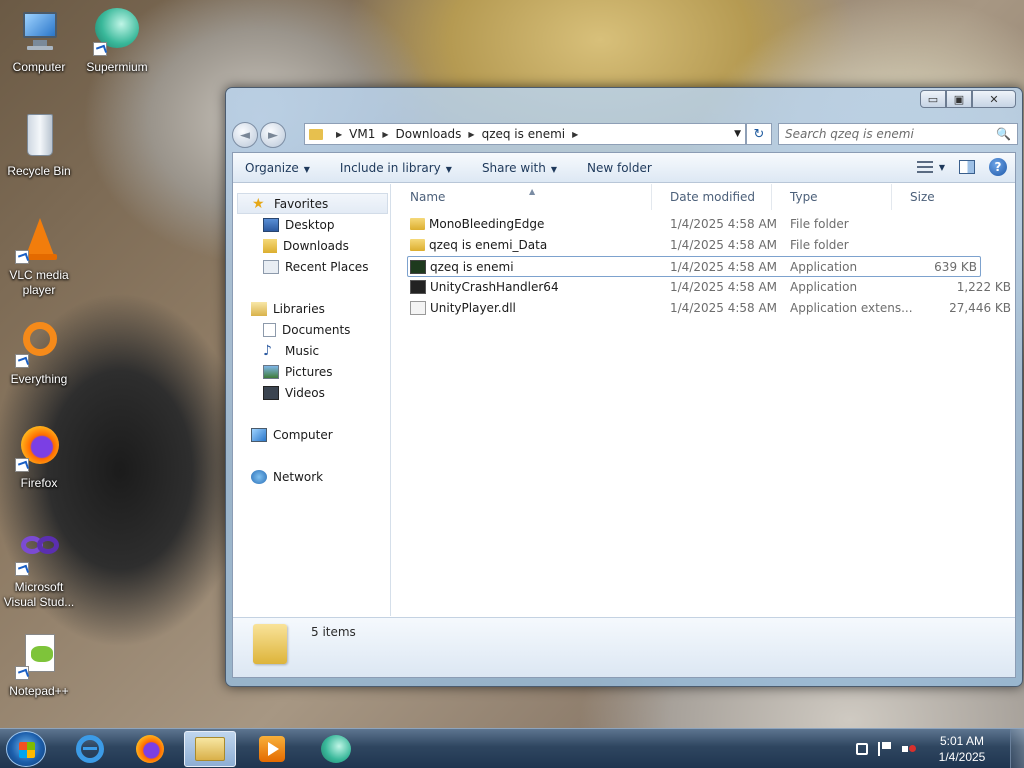 This screenshot has width=1024, height=768. I want to click on supermium-icon, so click(117, 32).